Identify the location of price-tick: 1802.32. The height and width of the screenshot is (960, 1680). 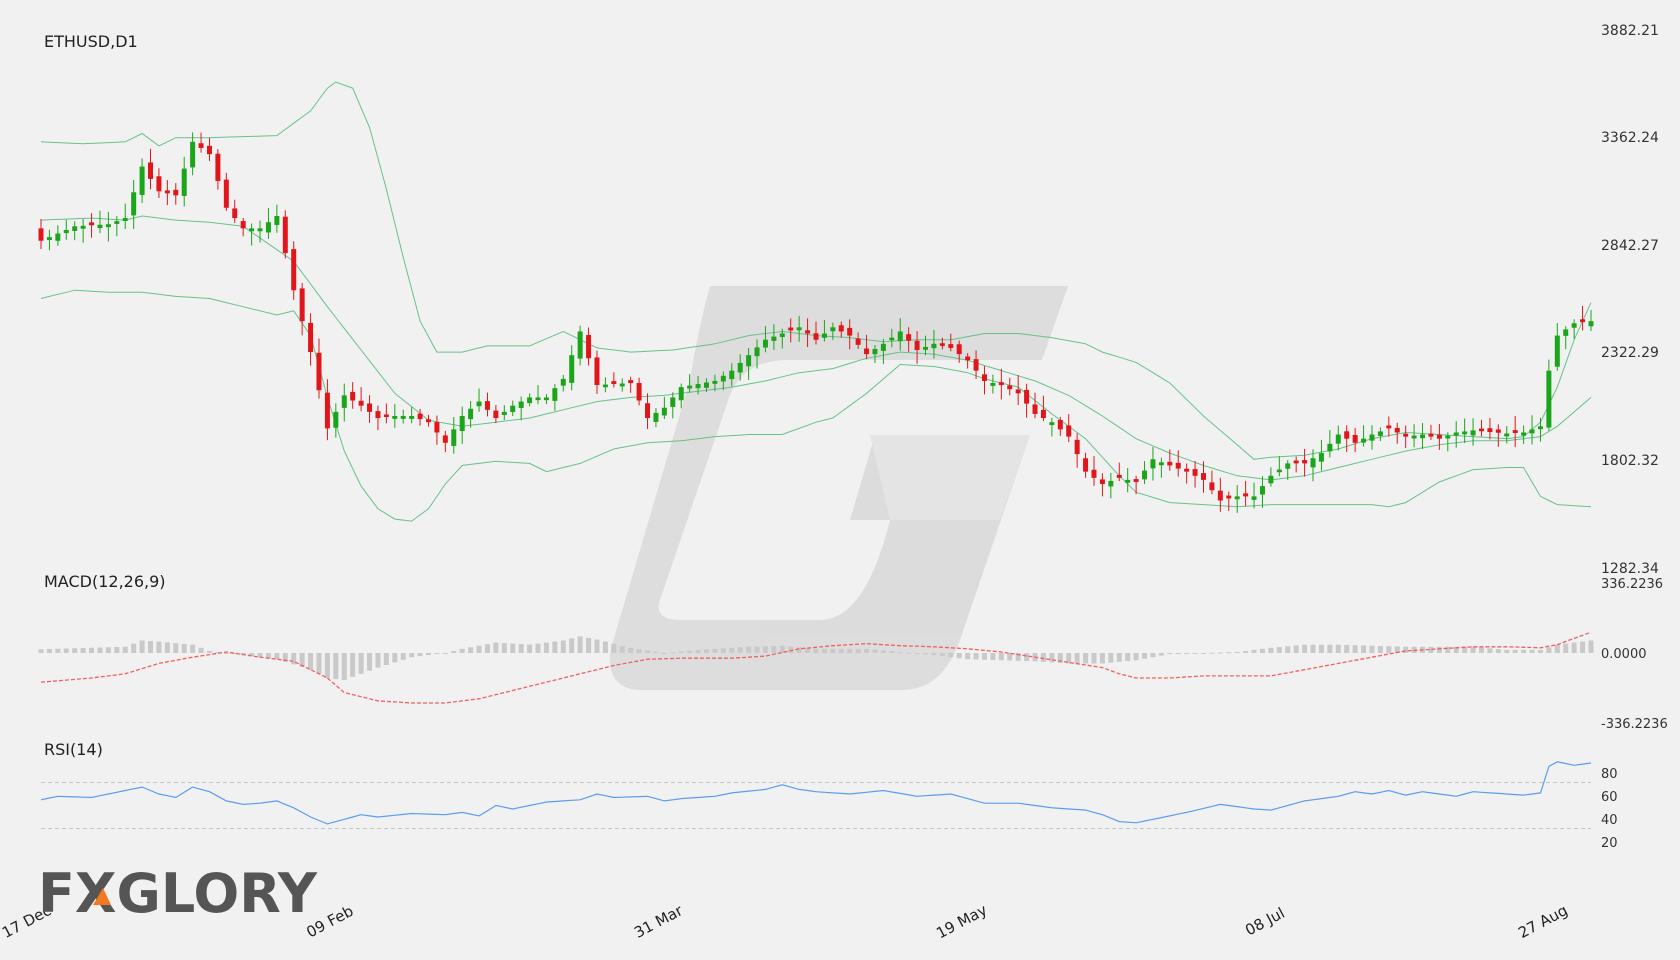
(1630, 461).